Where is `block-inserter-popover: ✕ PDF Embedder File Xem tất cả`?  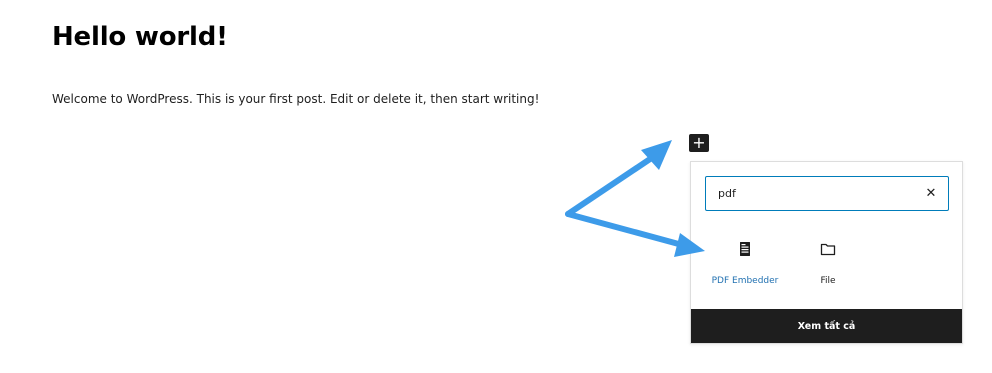 block-inserter-popover: ✕ PDF Embedder File Xem tất cả is located at coordinates (826, 252).